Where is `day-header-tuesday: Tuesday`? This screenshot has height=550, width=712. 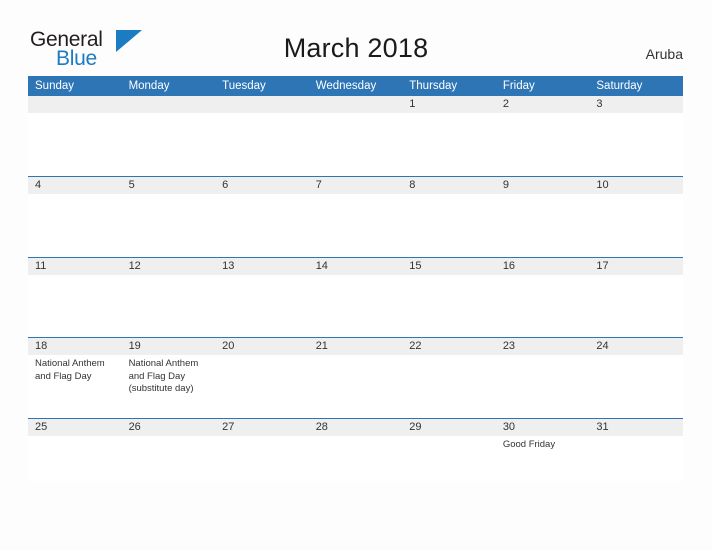 day-header-tuesday: Tuesday is located at coordinates (244, 86).